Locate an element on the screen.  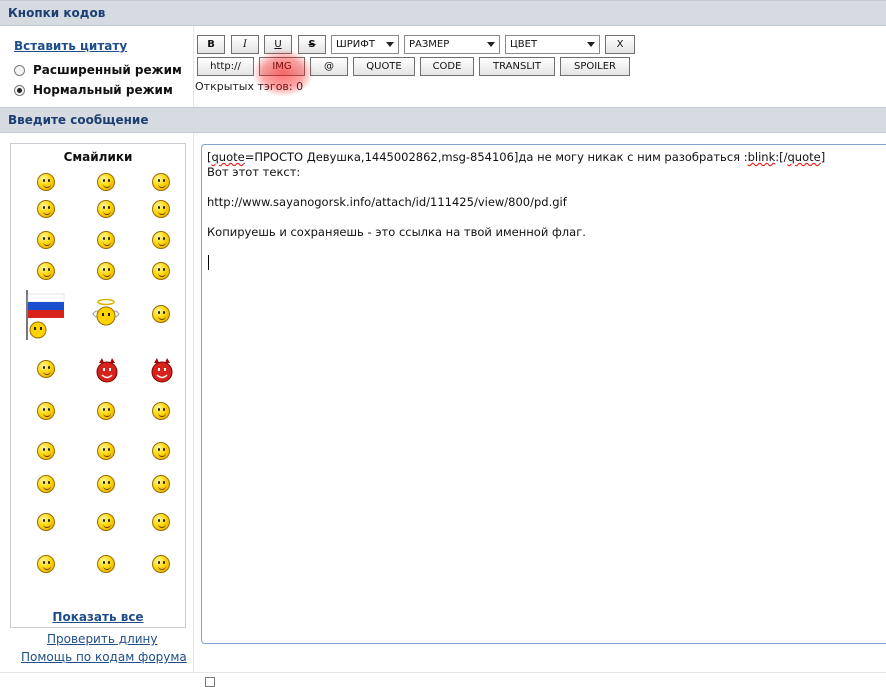
option-checkbox is located at coordinates (210, 682).